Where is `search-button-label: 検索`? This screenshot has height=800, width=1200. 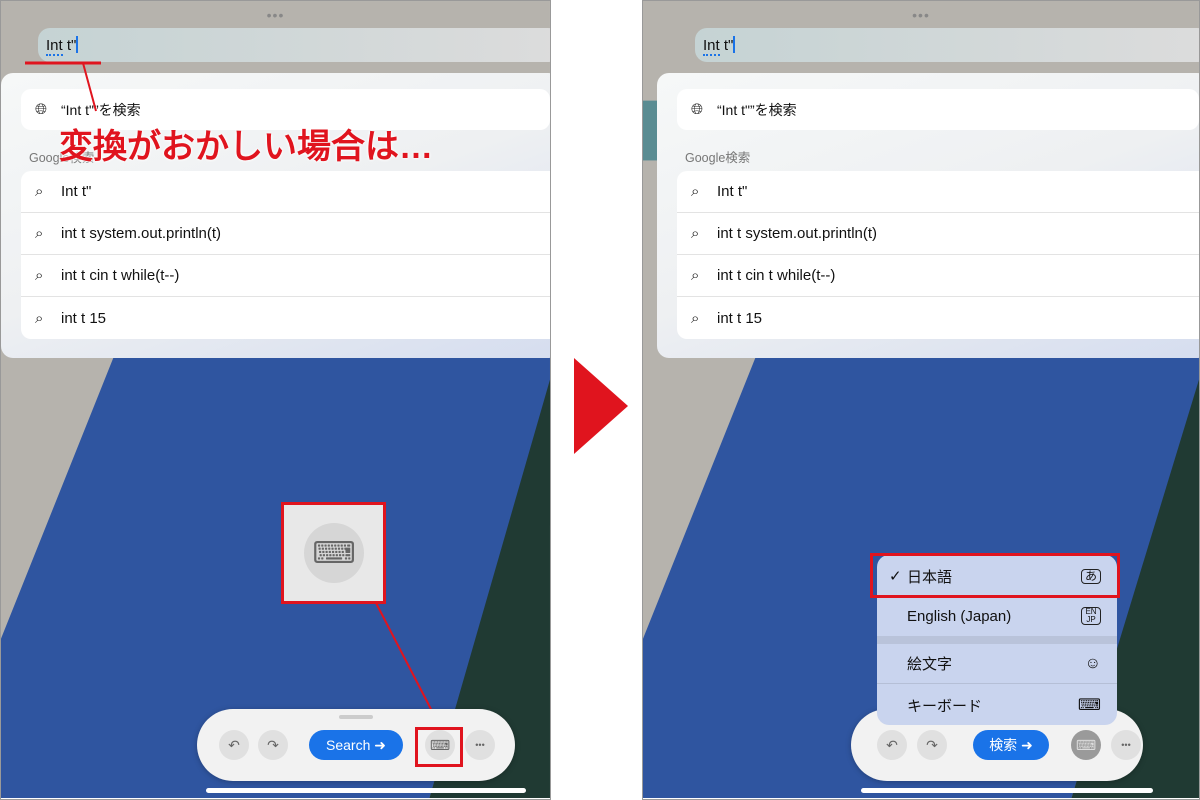
search-button-label: 検索 is located at coordinates (1003, 745).